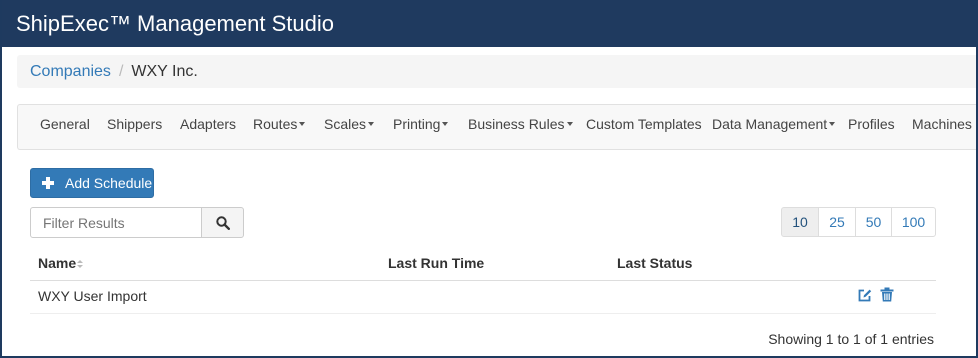 The height and width of the screenshot is (358, 978). I want to click on nav-general: General, so click(65, 127).